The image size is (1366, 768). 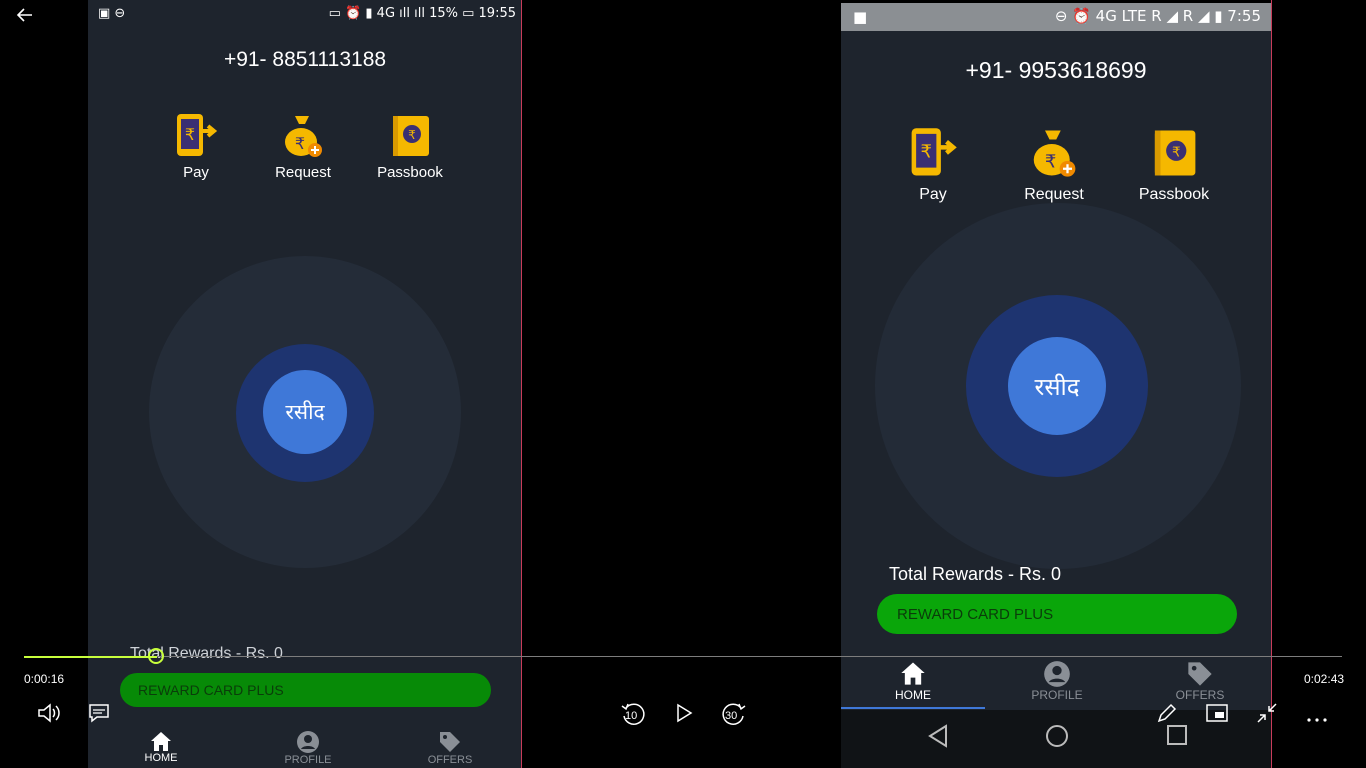 I want to click on skip-back-label: 10, so click(x=631, y=716).